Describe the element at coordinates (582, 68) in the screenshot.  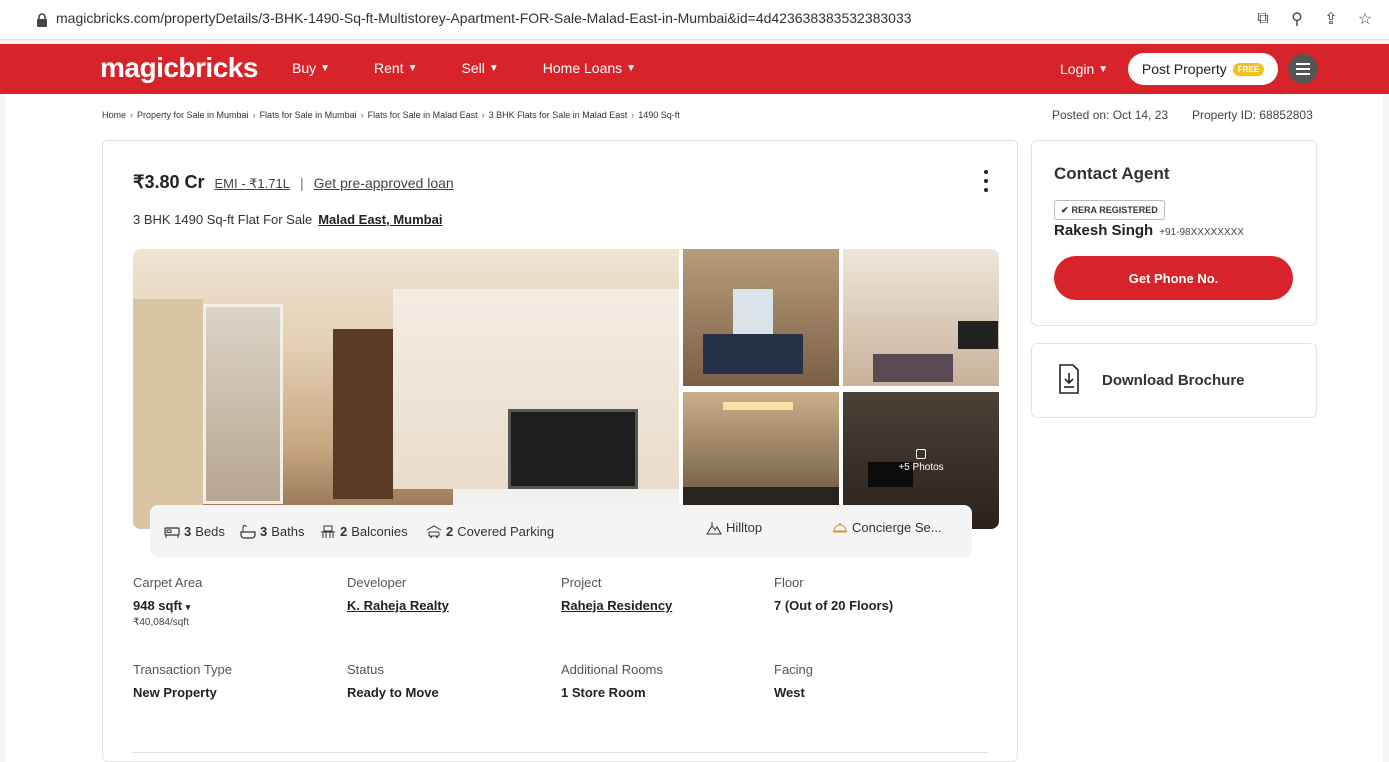
I see `nav-home-loans-label: Home Loans` at that location.